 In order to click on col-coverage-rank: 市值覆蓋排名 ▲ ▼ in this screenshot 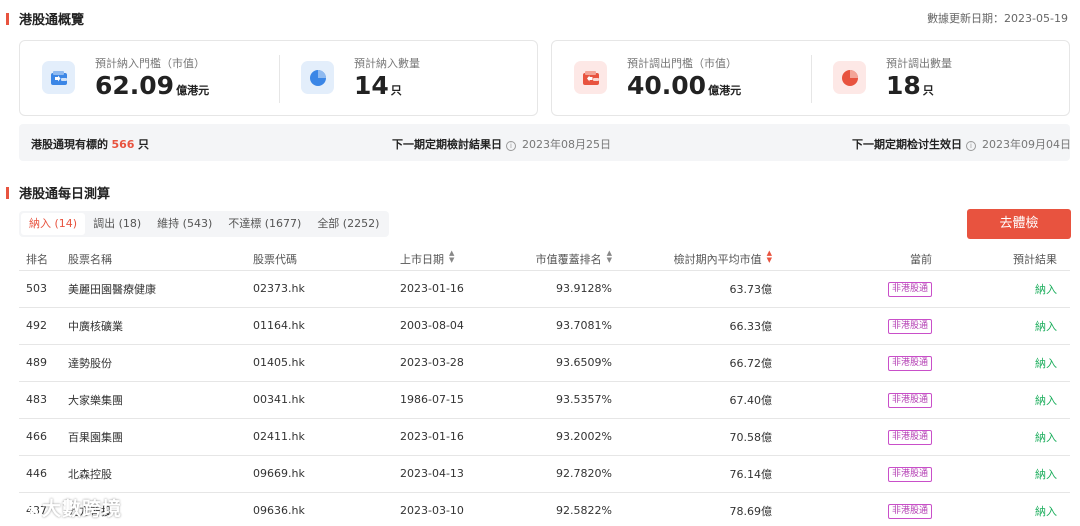, I will do `click(562, 259)`.